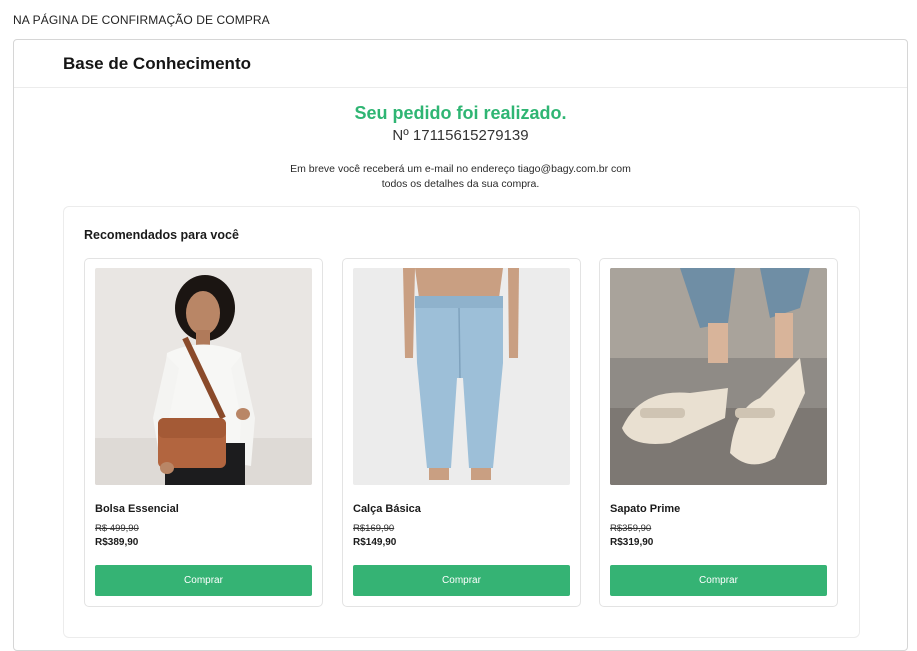  I want to click on product-image-bag, so click(203, 376).